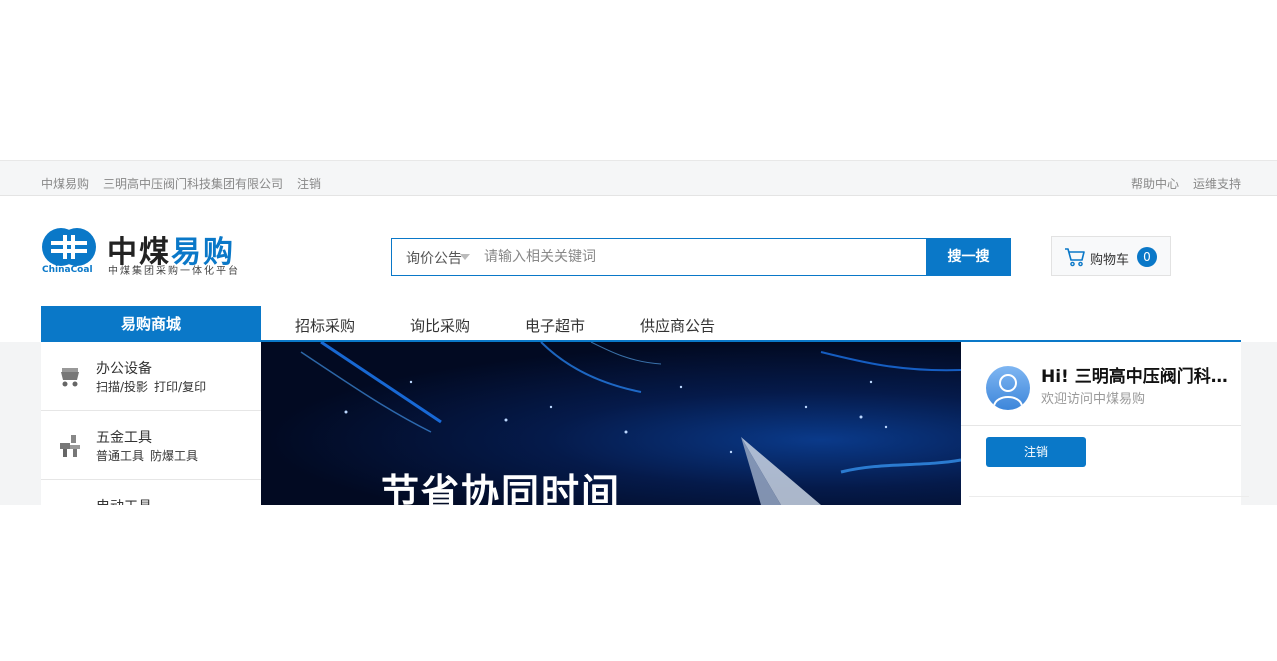 This screenshot has height=661, width=1277. What do you see at coordinates (151, 492) in the screenshot?
I see `sidebar-item-power-tools: 电动工具` at bounding box center [151, 492].